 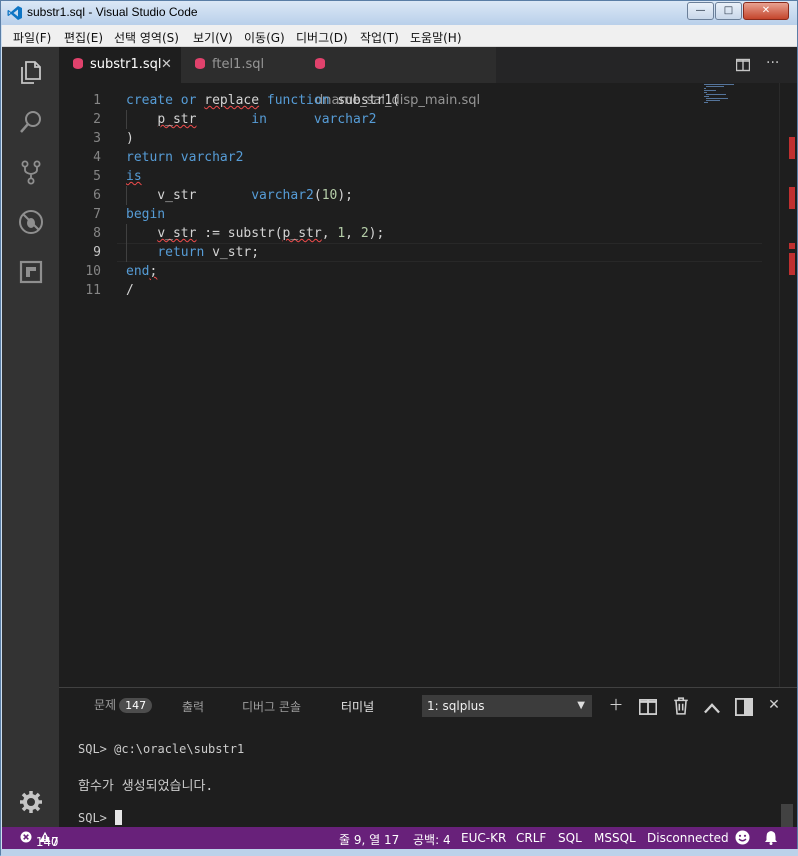 I want to click on new-terminal-icon: ＋, so click(x=616, y=705).